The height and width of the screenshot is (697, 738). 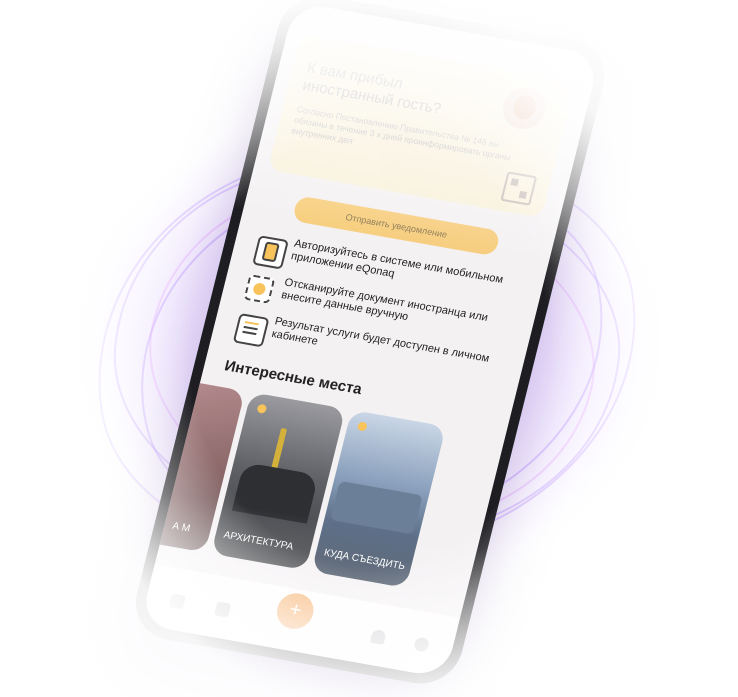 What do you see at coordinates (519, 188) in the screenshot?
I see `qr-code-icon` at bounding box center [519, 188].